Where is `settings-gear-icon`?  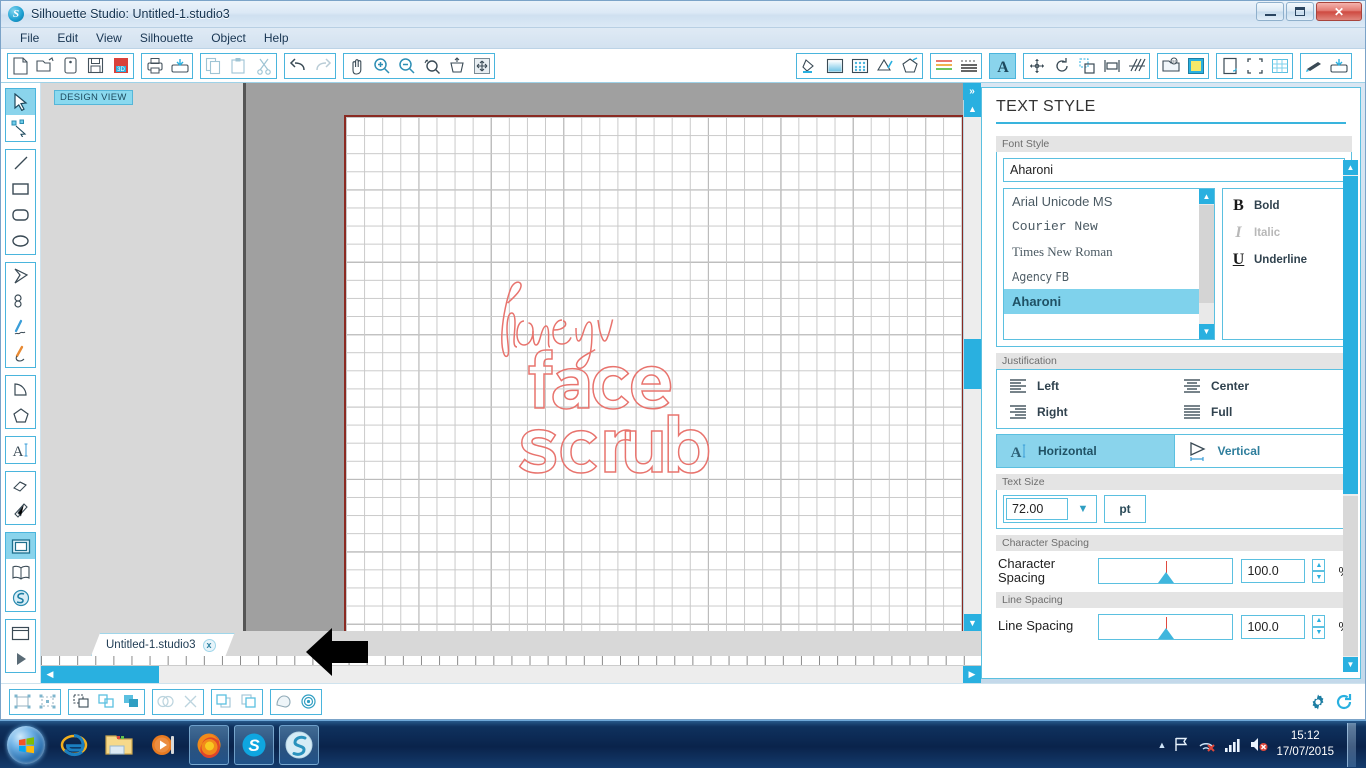
settings-gear-icon is located at coordinates (1318, 702).